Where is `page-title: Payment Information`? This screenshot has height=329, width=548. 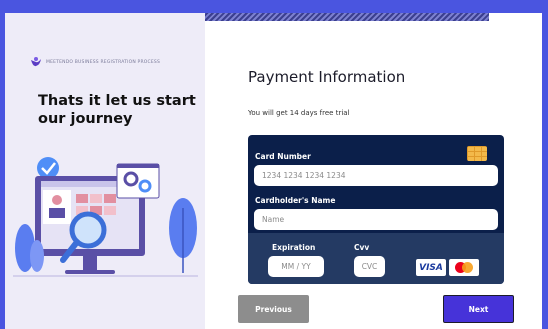 page-title: Payment Information is located at coordinates (327, 77).